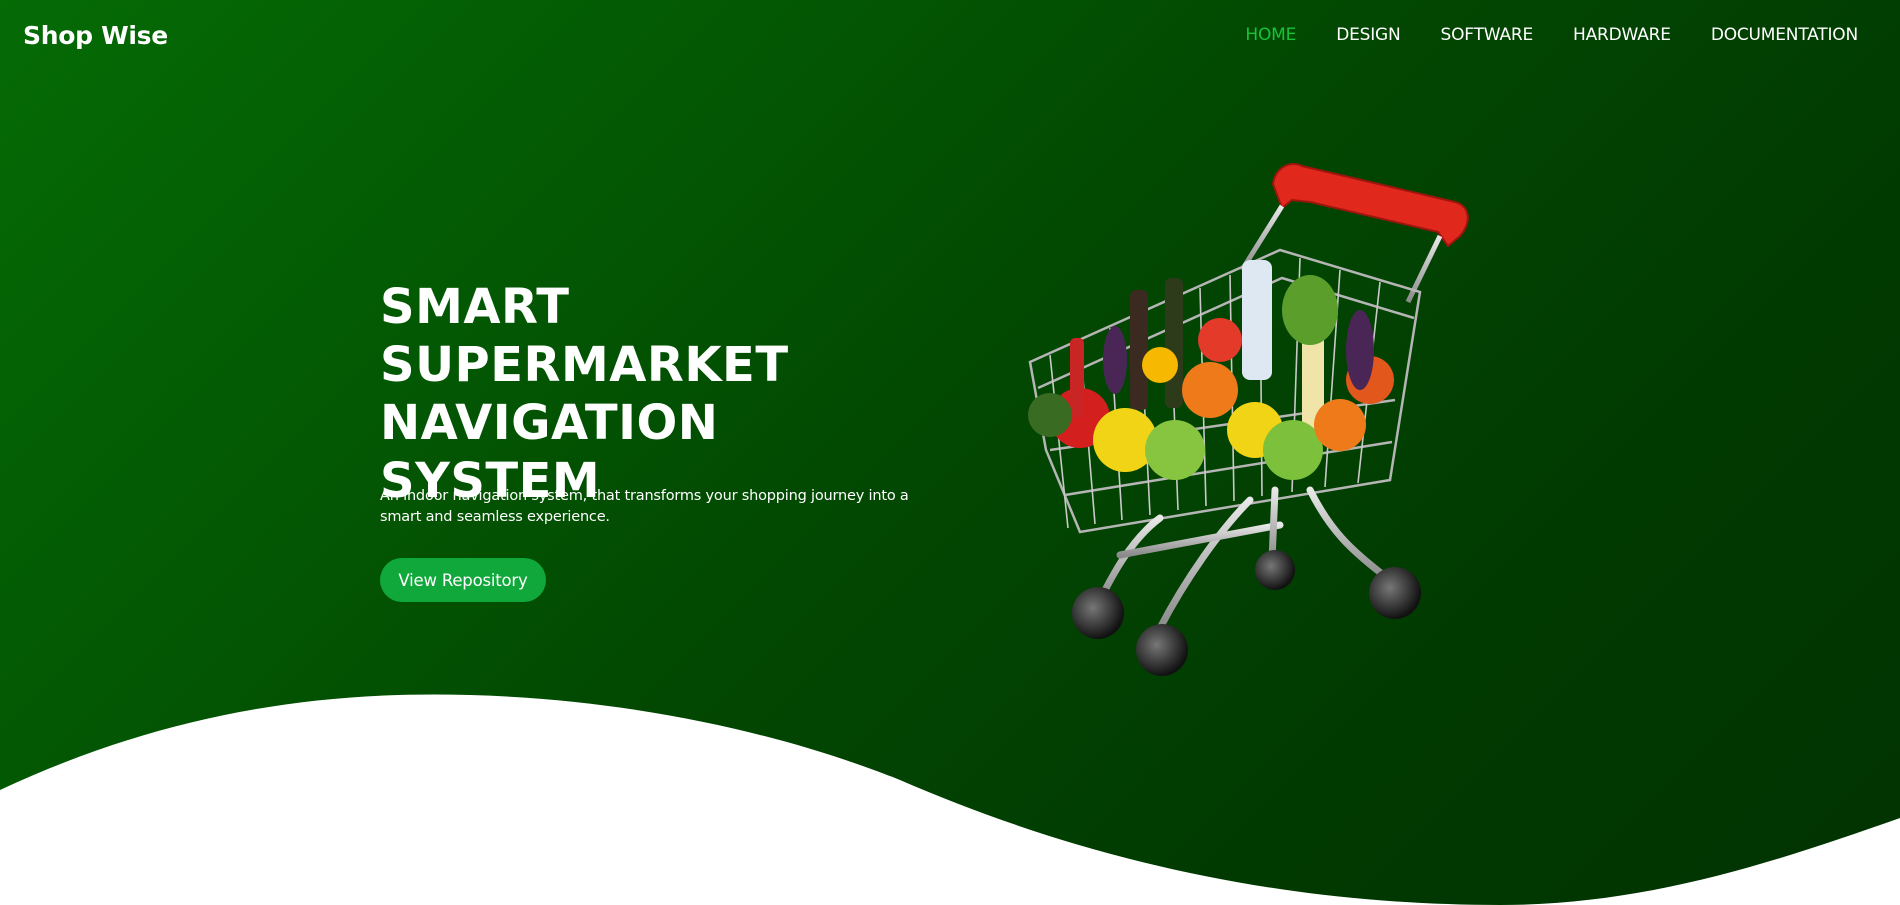  I want to click on hero-title-line: SUPERMARKET, so click(584, 365).